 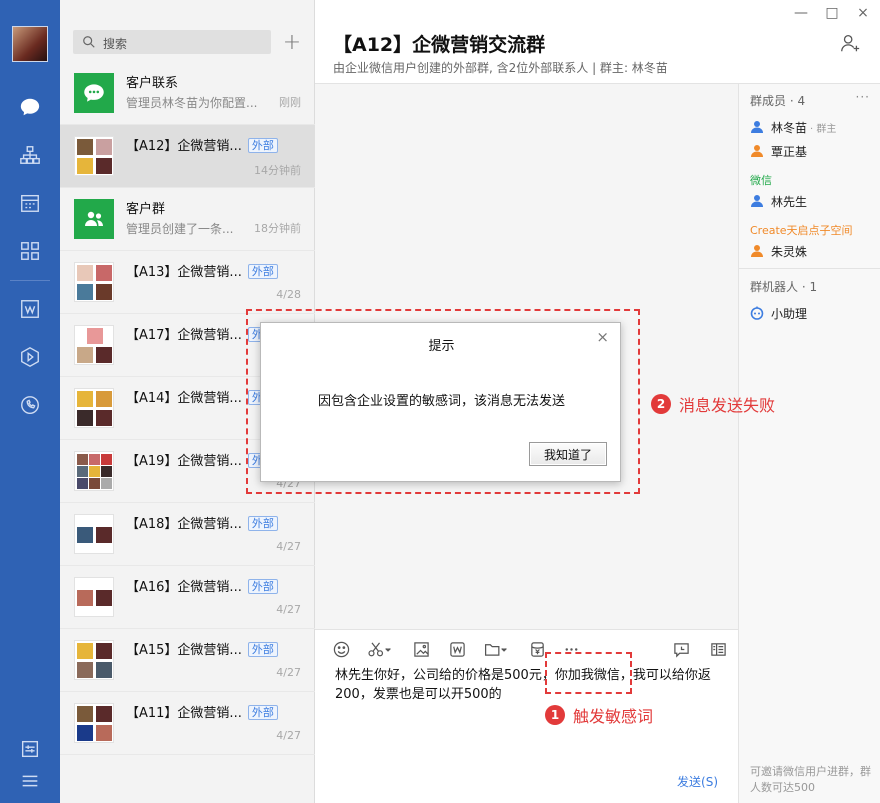 I want to click on phone-icon, so click(x=30, y=405).